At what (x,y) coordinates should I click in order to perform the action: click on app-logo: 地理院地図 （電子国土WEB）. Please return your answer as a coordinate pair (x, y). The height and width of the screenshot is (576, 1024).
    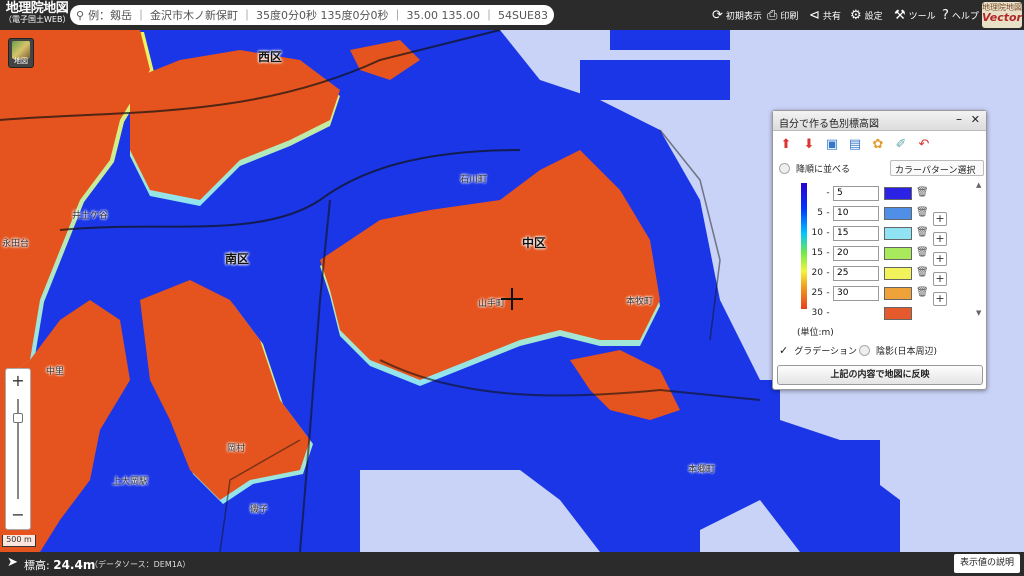
    Looking at the image, I should click on (37, 13).